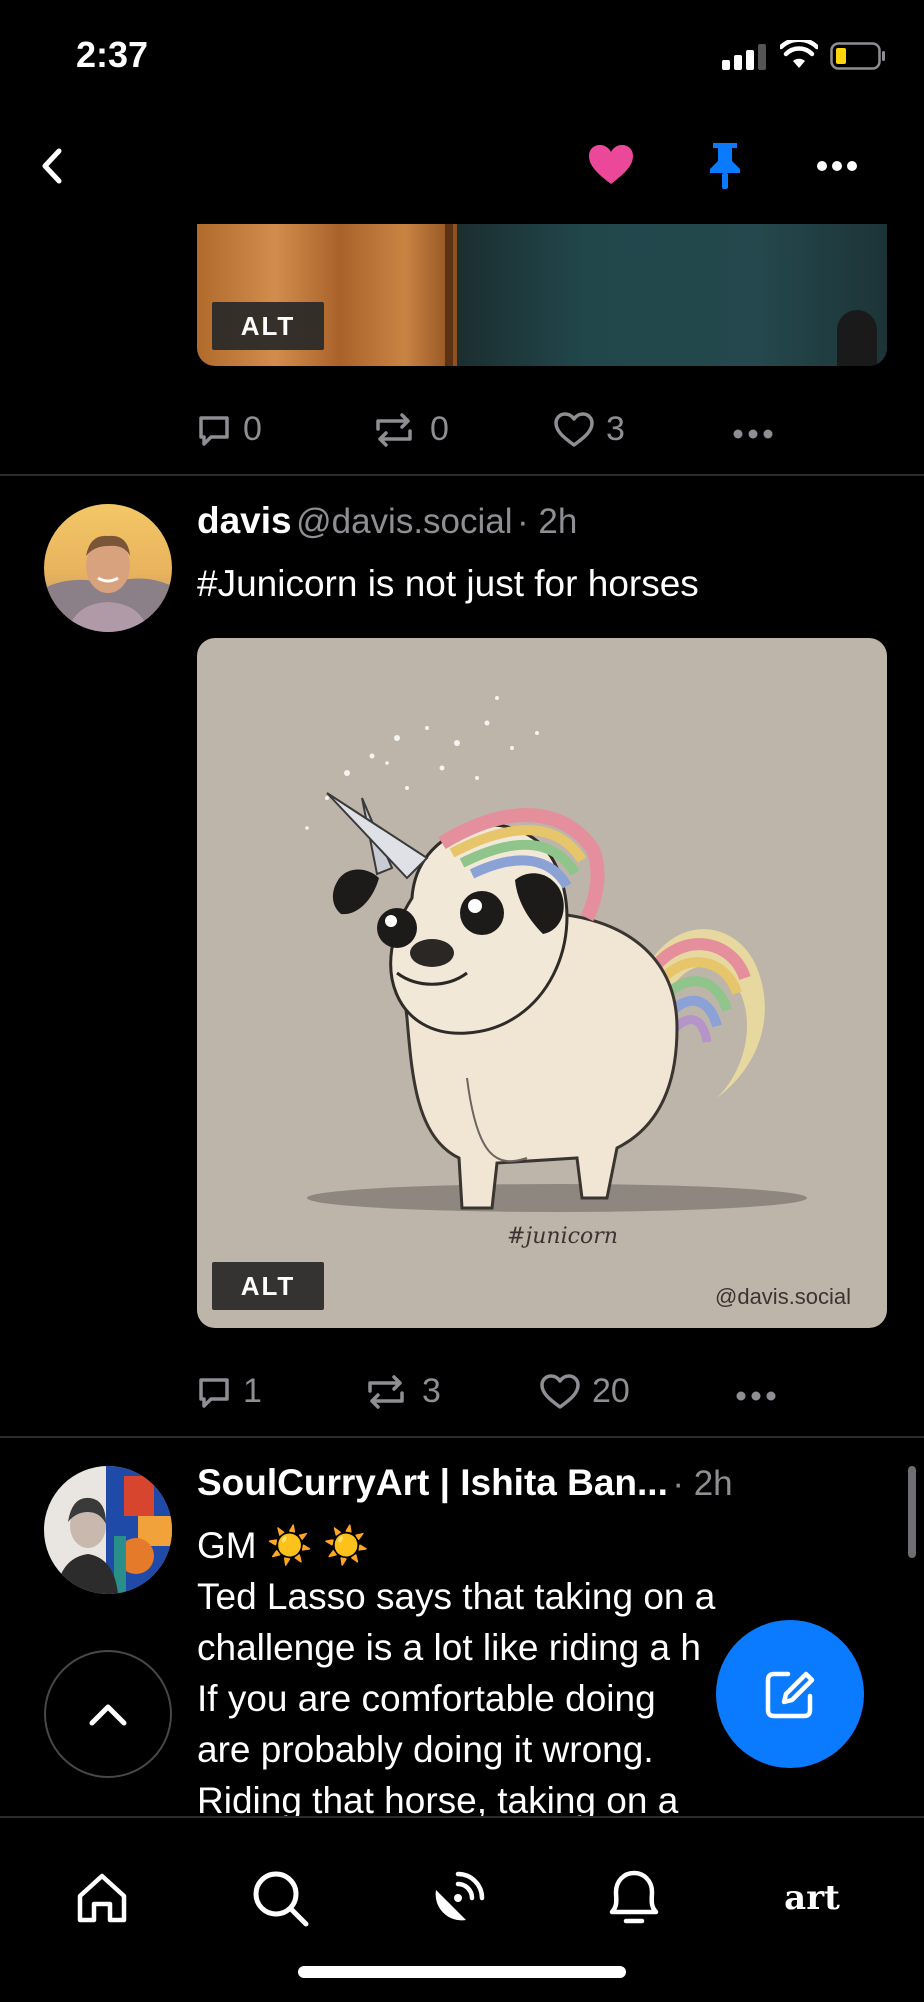 This screenshot has height=2002, width=924. What do you see at coordinates (439, 429) in the screenshot?
I see `repost-count: 0` at bounding box center [439, 429].